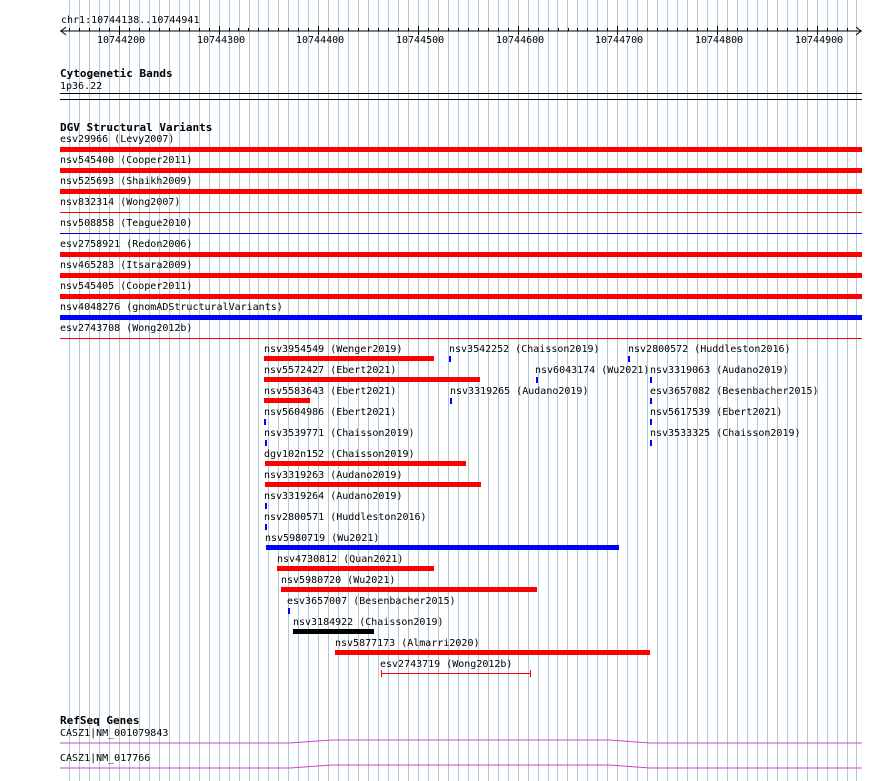 Image resolution: width=890 pixels, height=781 pixels. Describe the element at coordinates (368, 622) in the screenshot. I see `dgv-feature-label: nsv3184922 (Chaisson2019)` at that location.